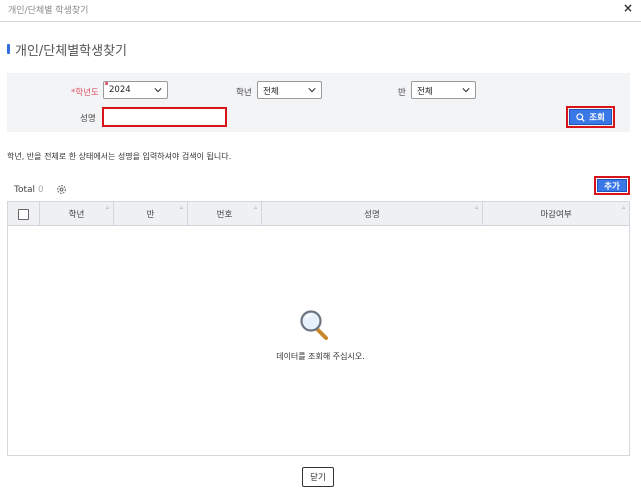 Image resolution: width=641 pixels, height=502 pixels. Describe the element at coordinates (106, 83) in the screenshot. I see `required-mark-icon` at that location.